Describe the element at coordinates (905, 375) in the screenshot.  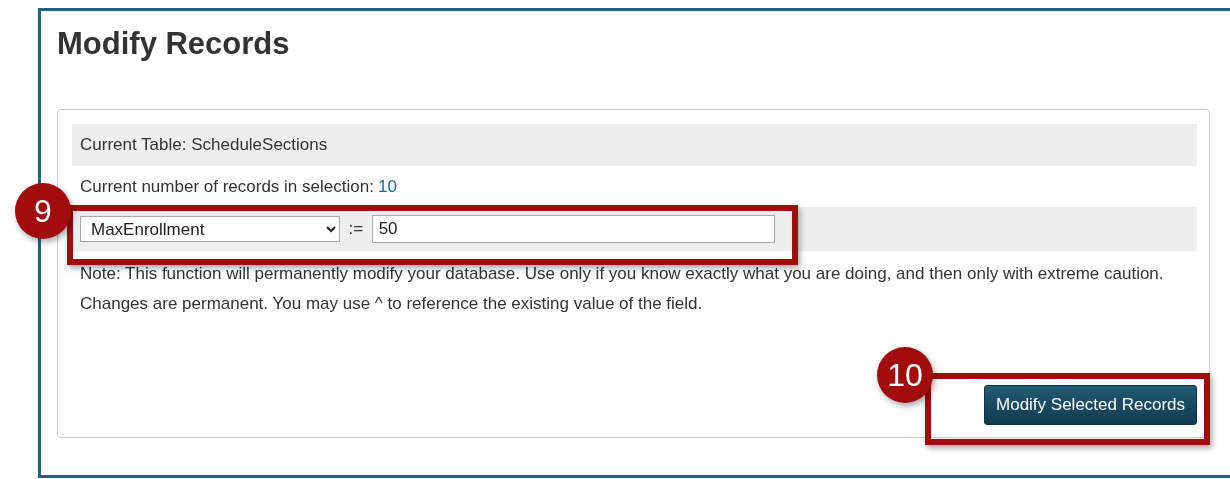
I see `callout-badge: 10` at that location.